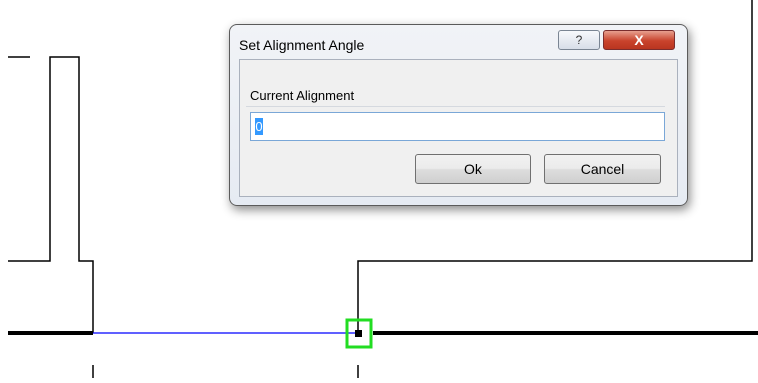  What do you see at coordinates (457, 126) in the screenshot?
I see `alignment-angle-input` at bounding box center [457, 126].